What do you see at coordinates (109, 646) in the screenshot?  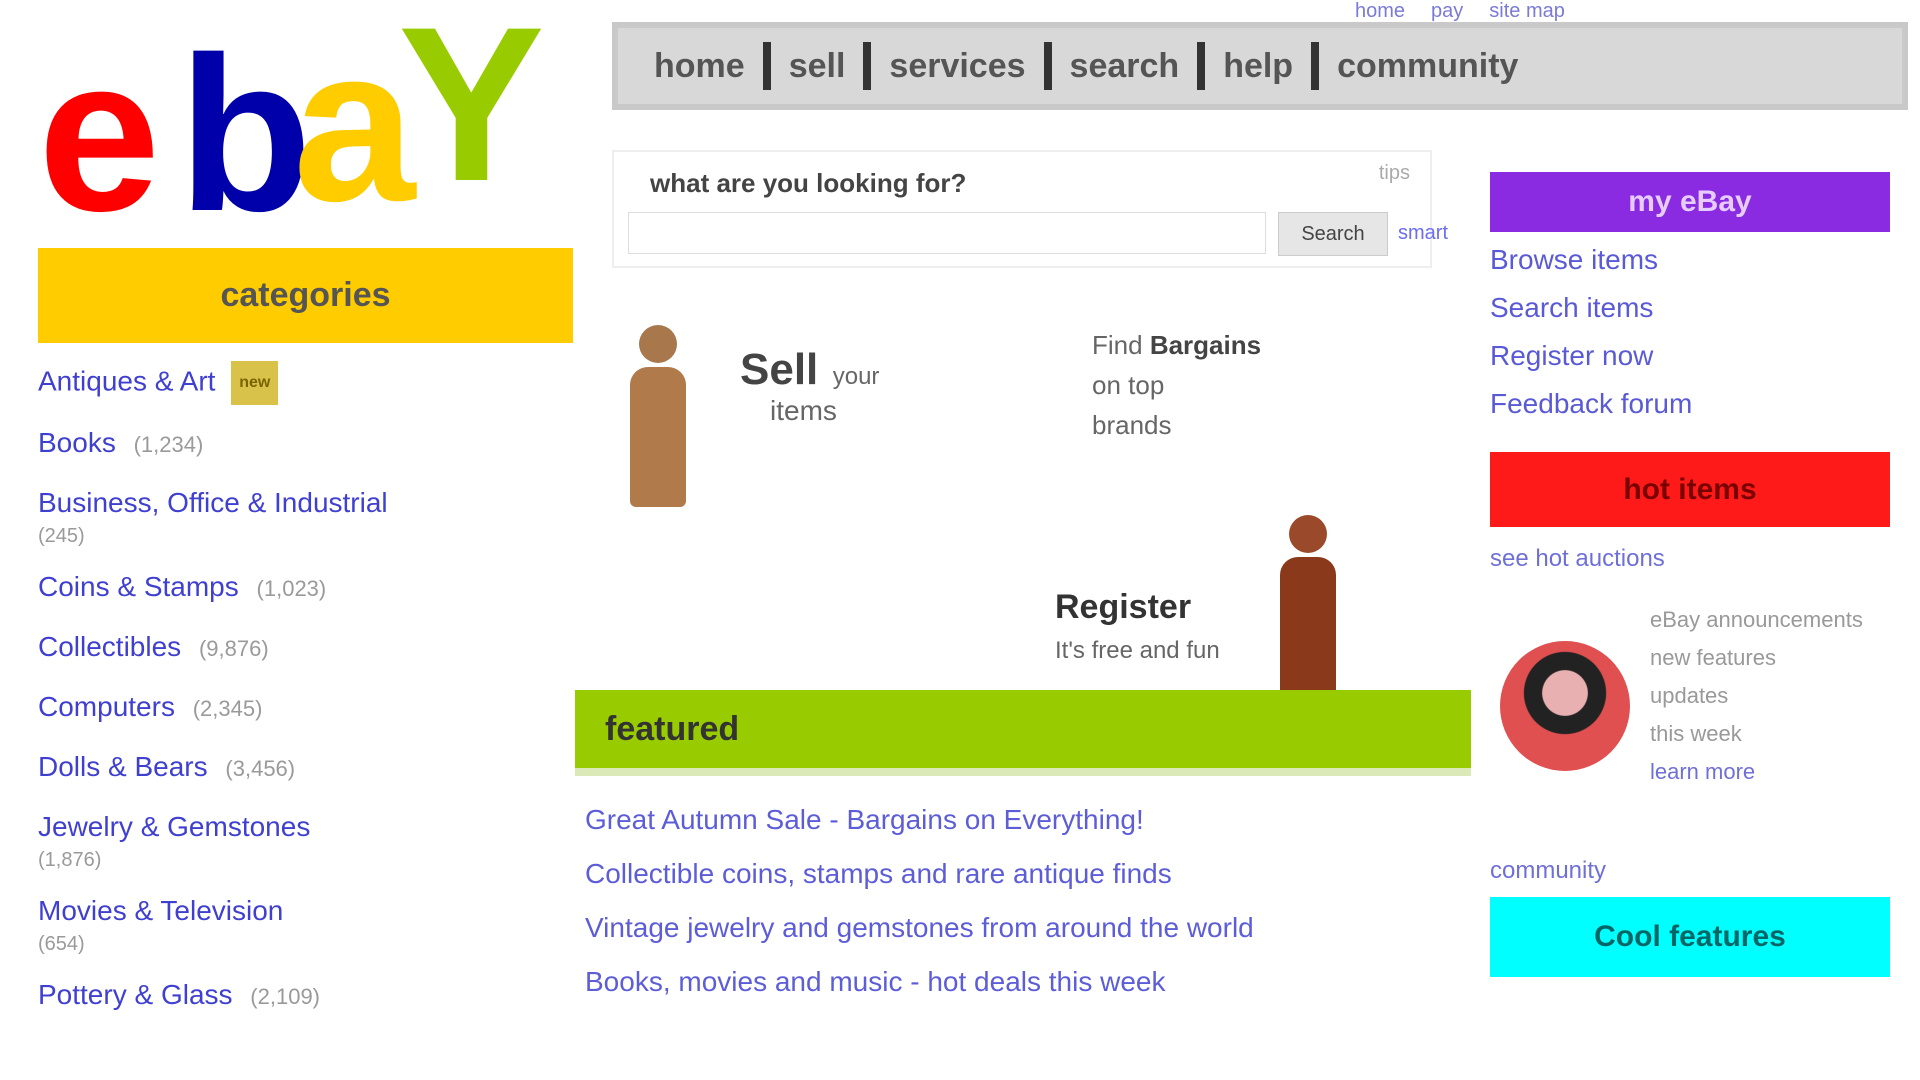 I see `category-link: Collectibles` at bounding box center [109, 646].